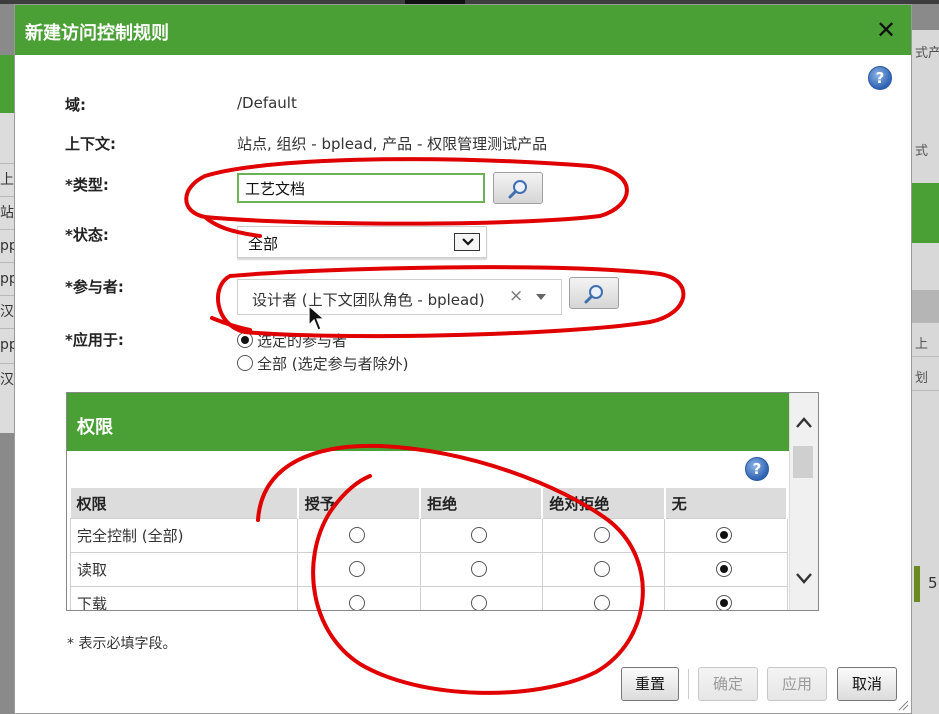 This screenshot has height=714, width=939. Describe the element at coordinates (886, 30) in the screenshot. I see `close-icon: ✕` at that location.